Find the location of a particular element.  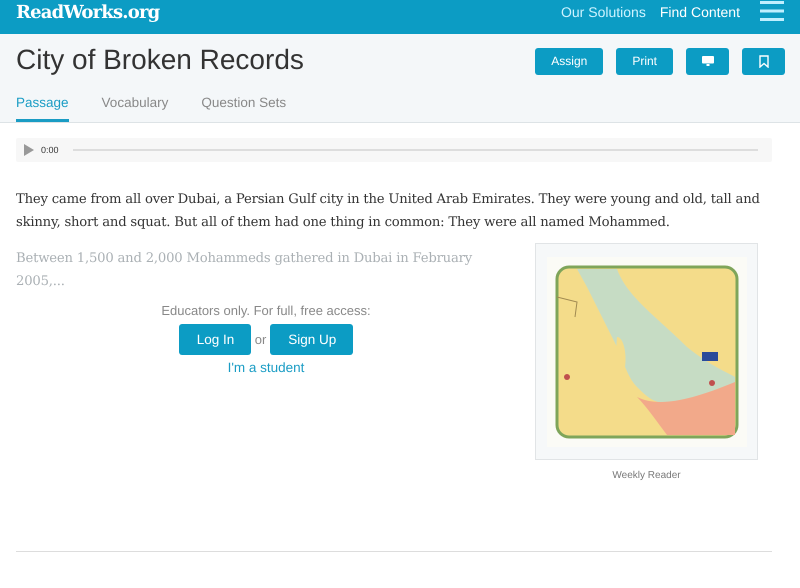

student-link: I'm a student is located at coordinates (266, 367).